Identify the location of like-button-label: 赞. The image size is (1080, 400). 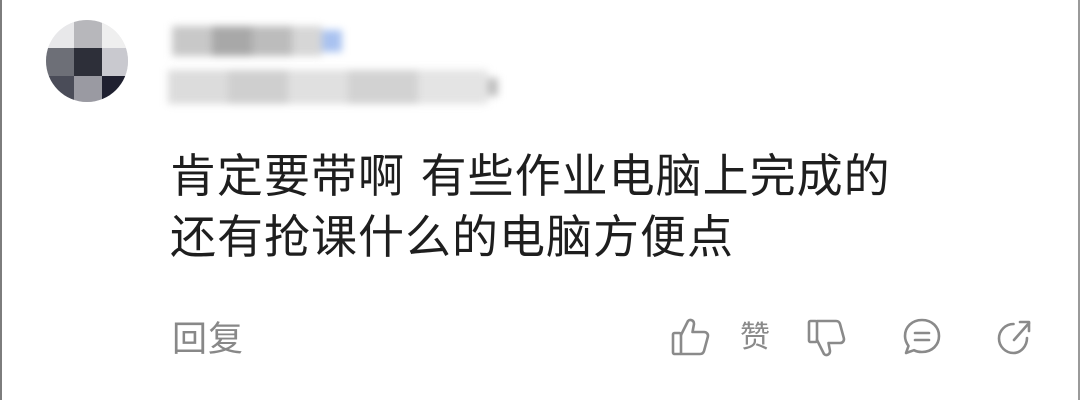
(755, 338).